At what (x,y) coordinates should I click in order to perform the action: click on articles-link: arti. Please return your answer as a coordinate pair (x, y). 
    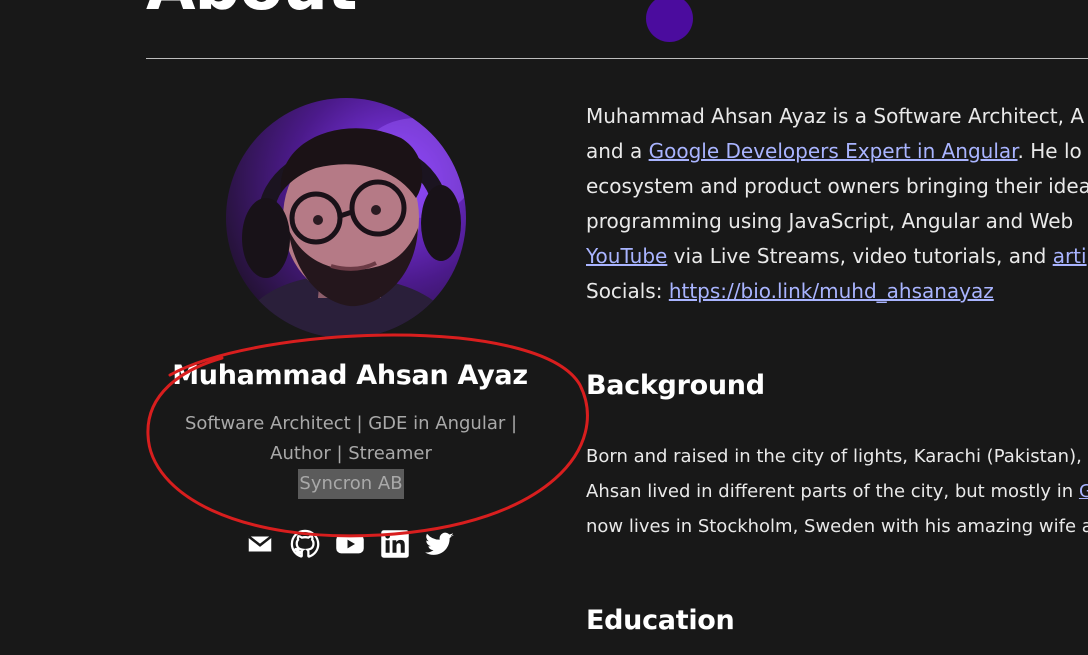
    Looking at the image, I should click on (1070, 256).